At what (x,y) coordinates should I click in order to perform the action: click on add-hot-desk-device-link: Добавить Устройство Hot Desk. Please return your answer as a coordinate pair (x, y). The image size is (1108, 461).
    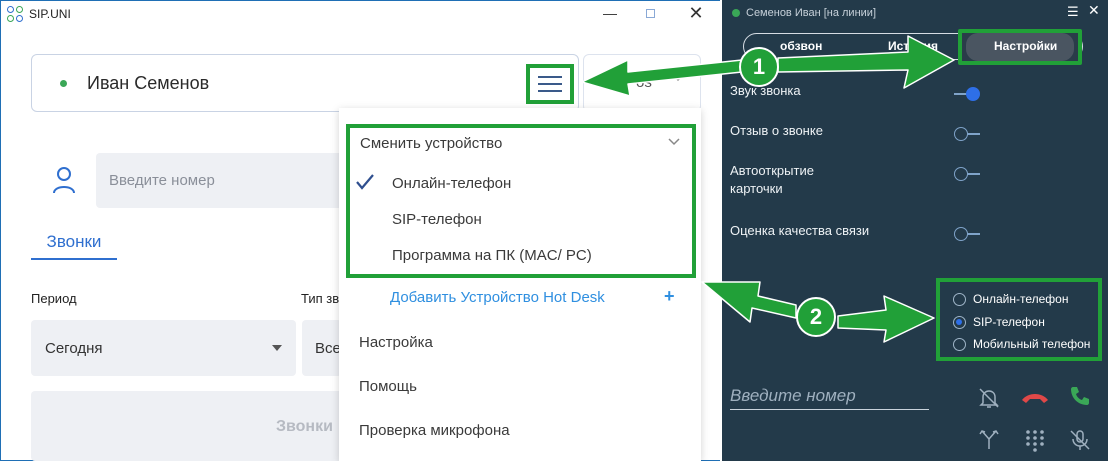
    Looking at the image, I should click on (497, 297).